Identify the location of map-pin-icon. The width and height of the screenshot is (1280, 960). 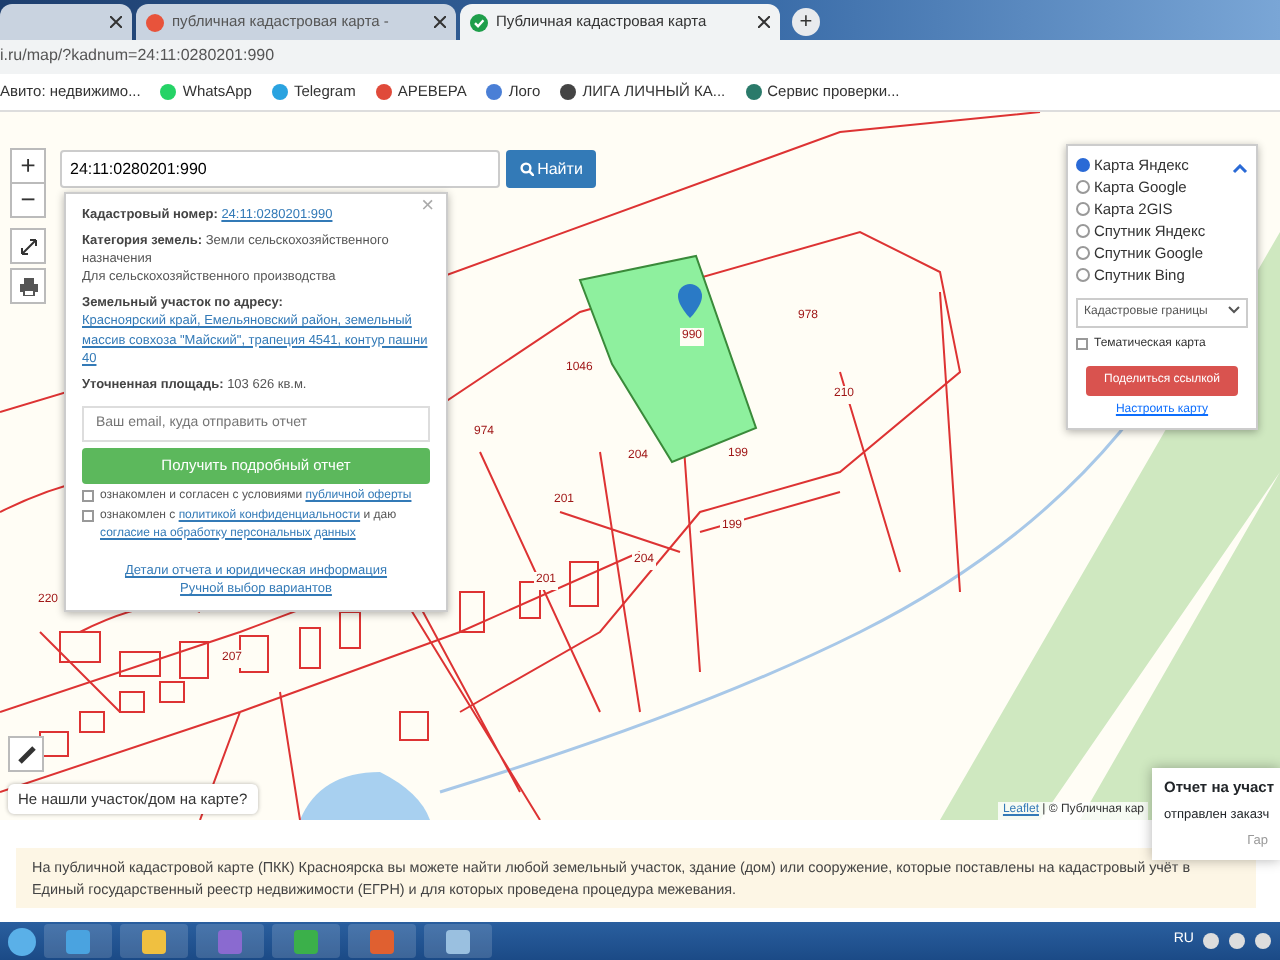
(690, 301).